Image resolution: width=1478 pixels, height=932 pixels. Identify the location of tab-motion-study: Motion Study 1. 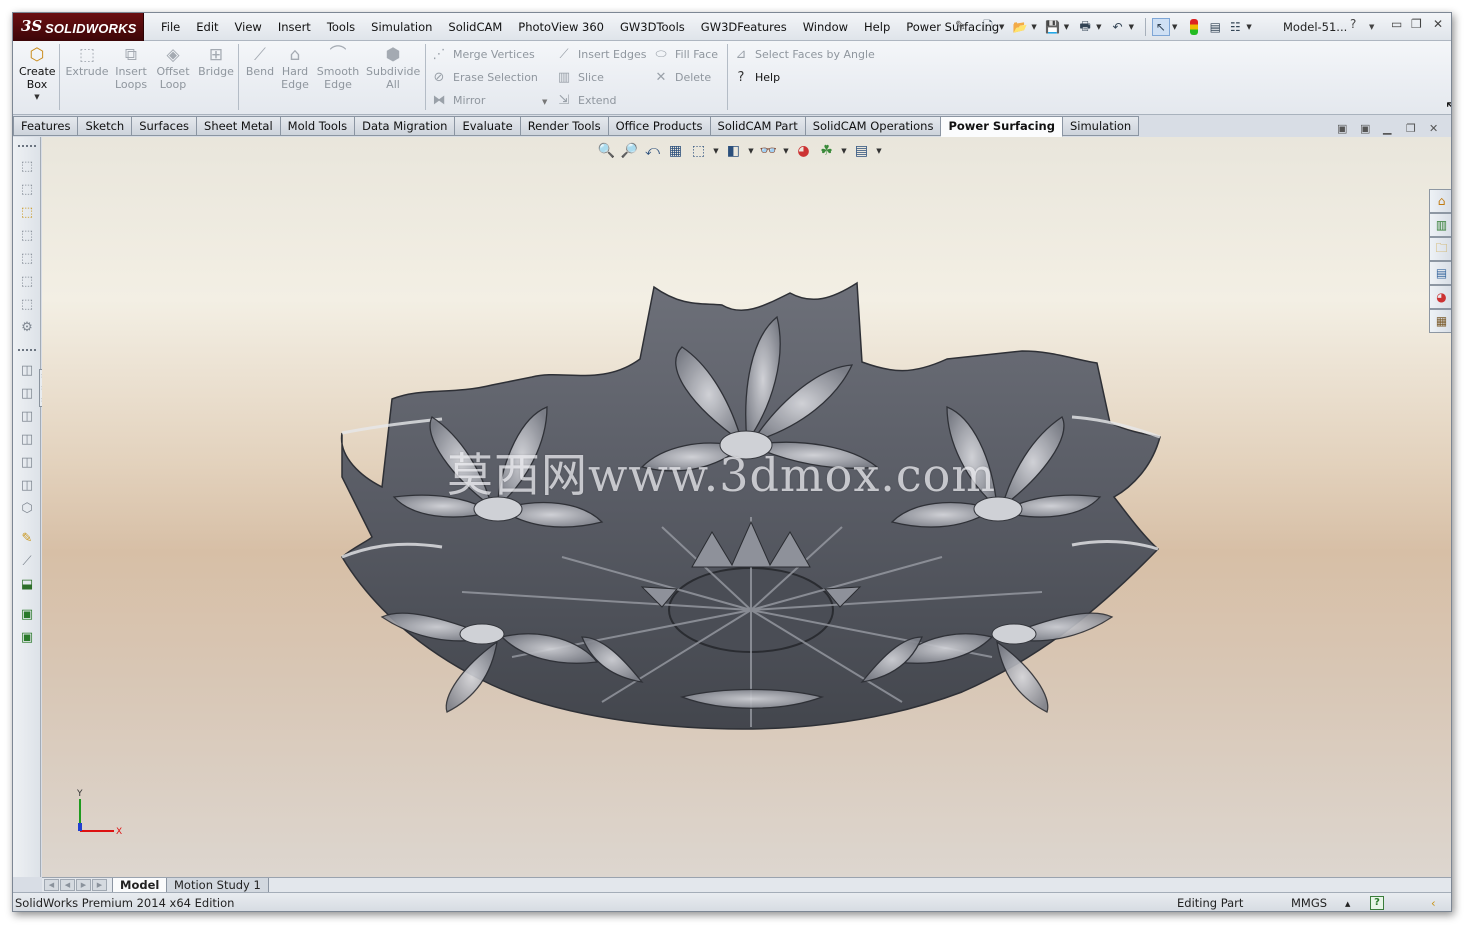
(217, 885).